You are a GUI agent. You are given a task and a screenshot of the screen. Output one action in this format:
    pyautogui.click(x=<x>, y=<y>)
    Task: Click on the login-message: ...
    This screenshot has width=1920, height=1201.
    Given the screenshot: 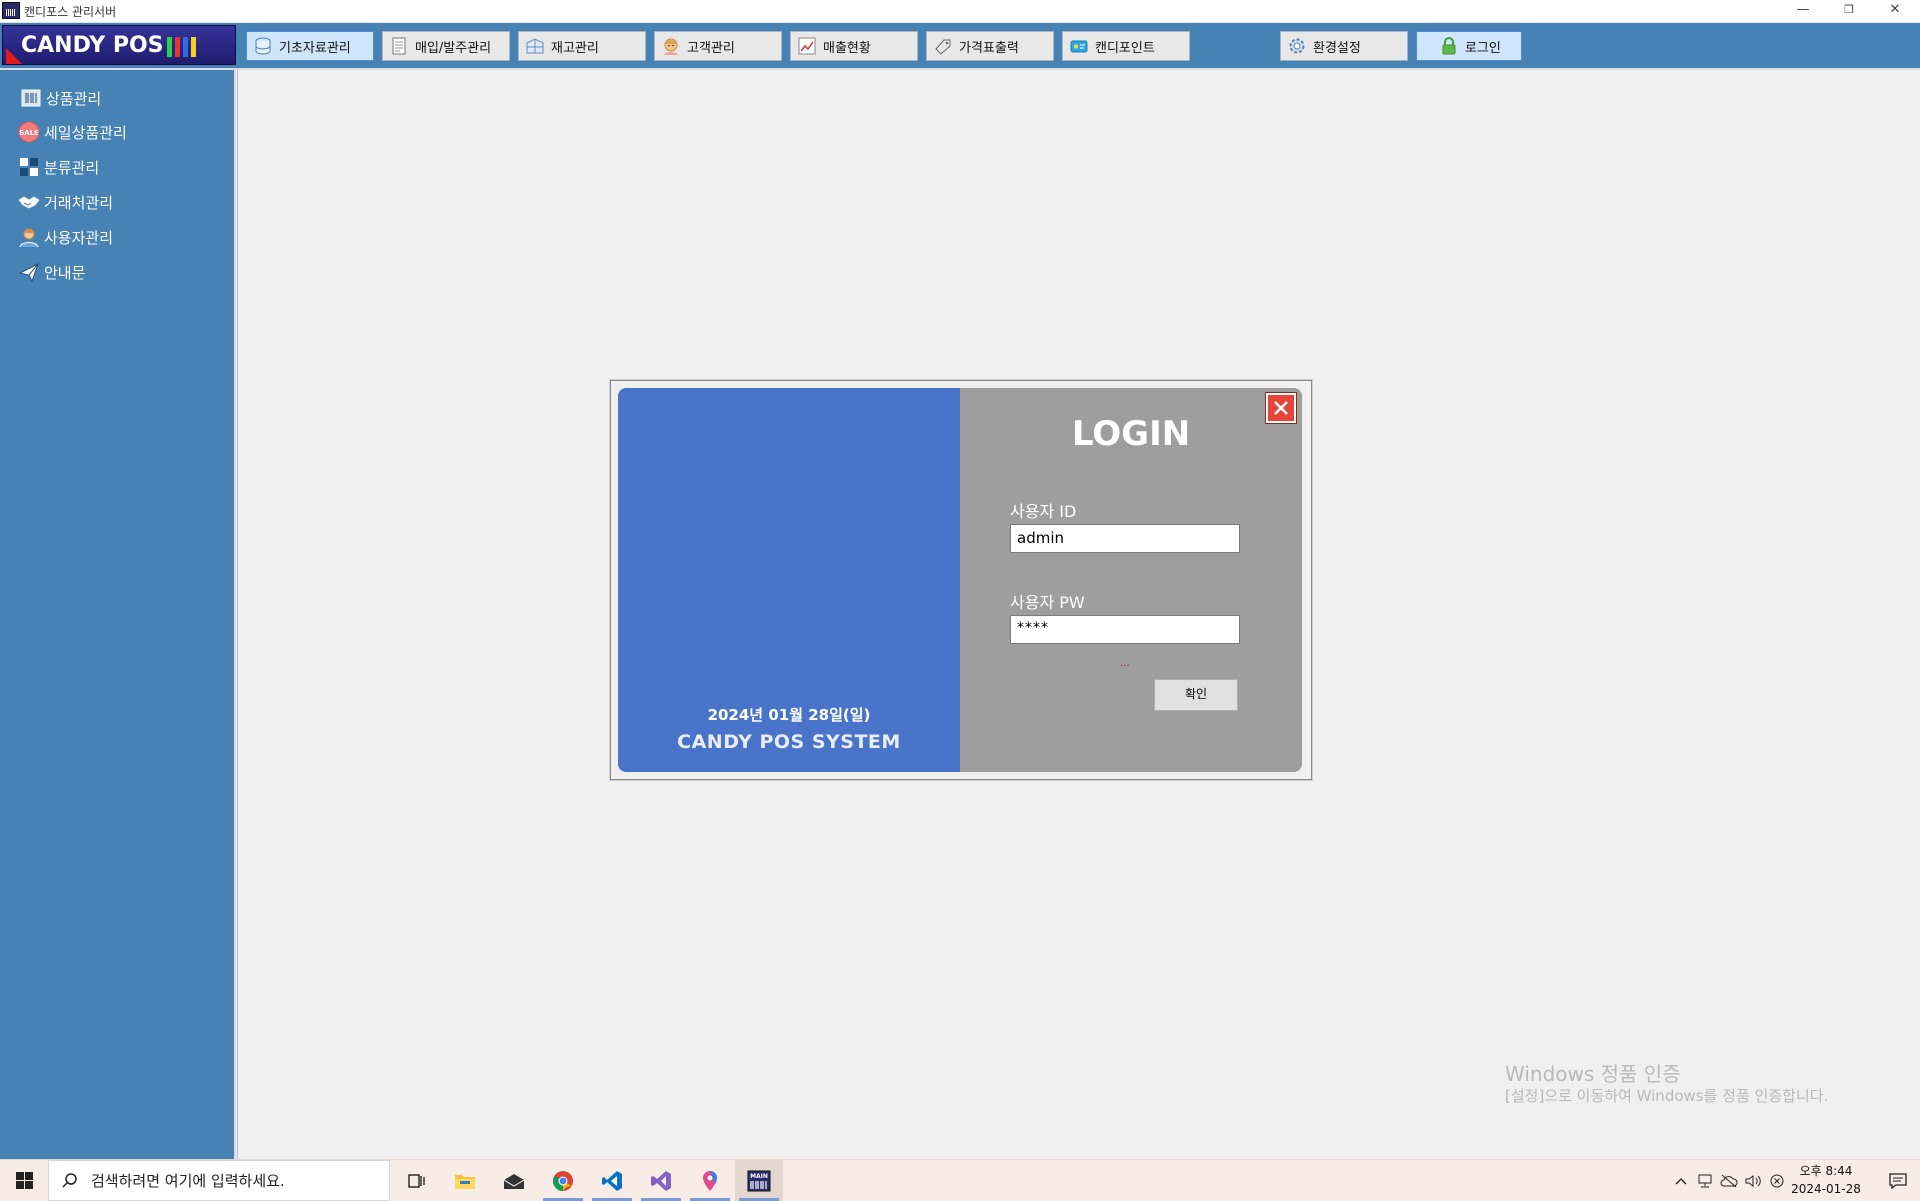 What is the action you would take?
    pyautogui.click(x=1125, y=663)
    